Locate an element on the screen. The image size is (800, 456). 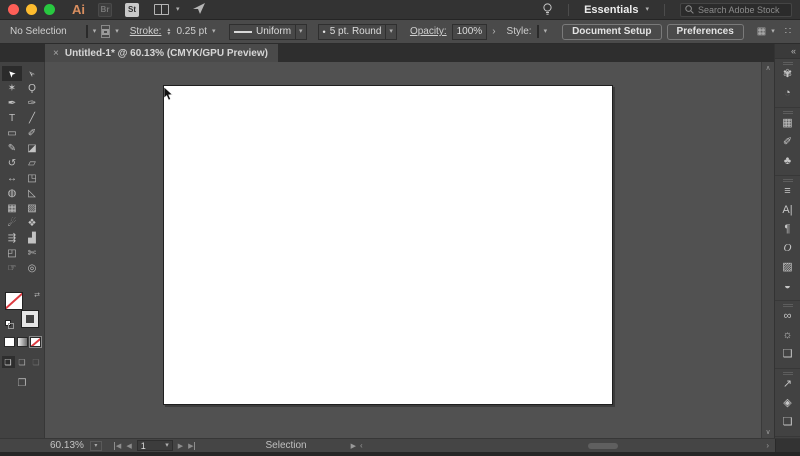
layout-switcher-chevron-icon: ▾ is located at coordinates (178, 9).